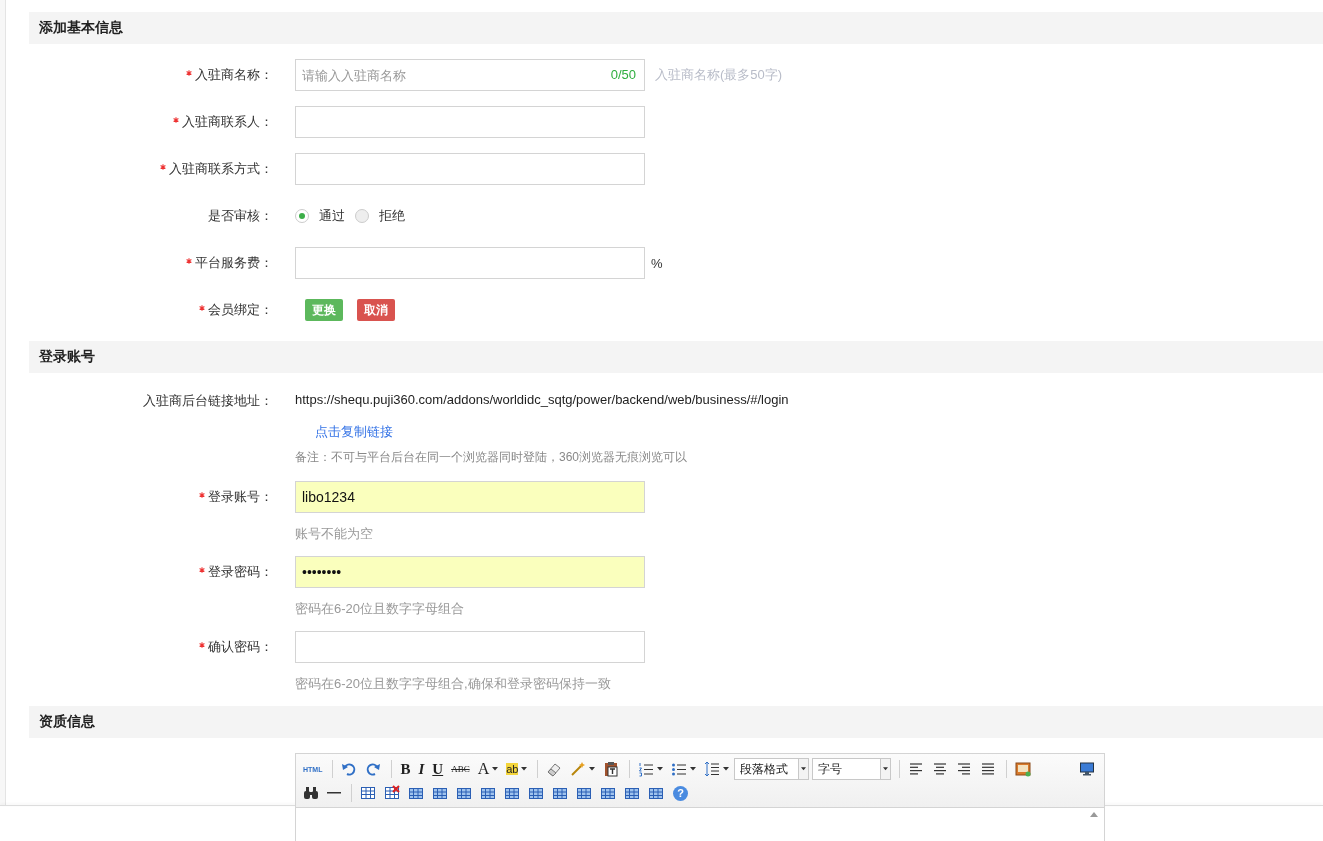  I want to click on italic-button: I, so click(421, 769).